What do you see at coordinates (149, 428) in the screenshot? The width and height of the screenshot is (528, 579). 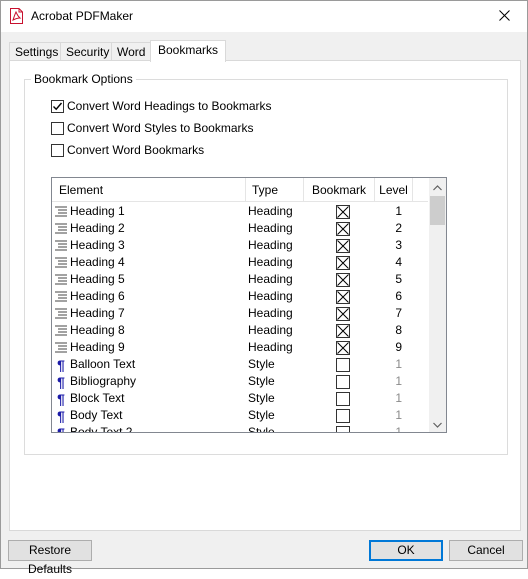 I see `element-cell: ¶ Body Text 2` at bounding box center [149, 428].